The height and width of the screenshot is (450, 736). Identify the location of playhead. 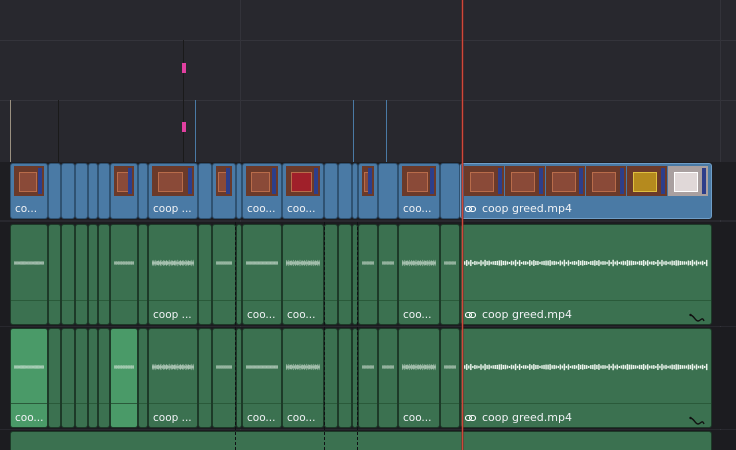
(462, 225).